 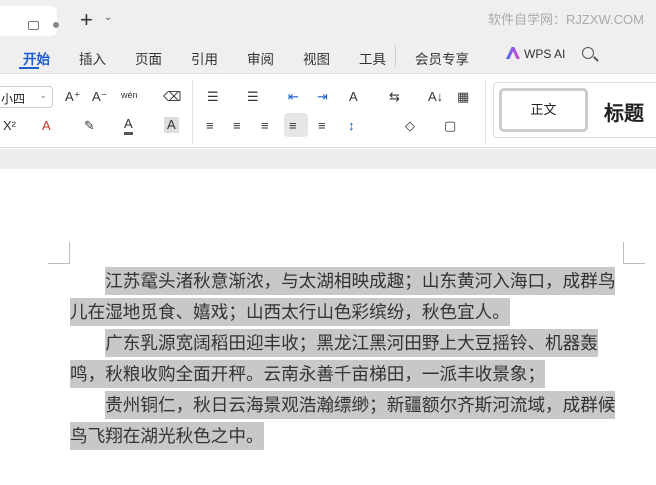 I want to click on tab-references: 引用, so click(x=204, y=58).